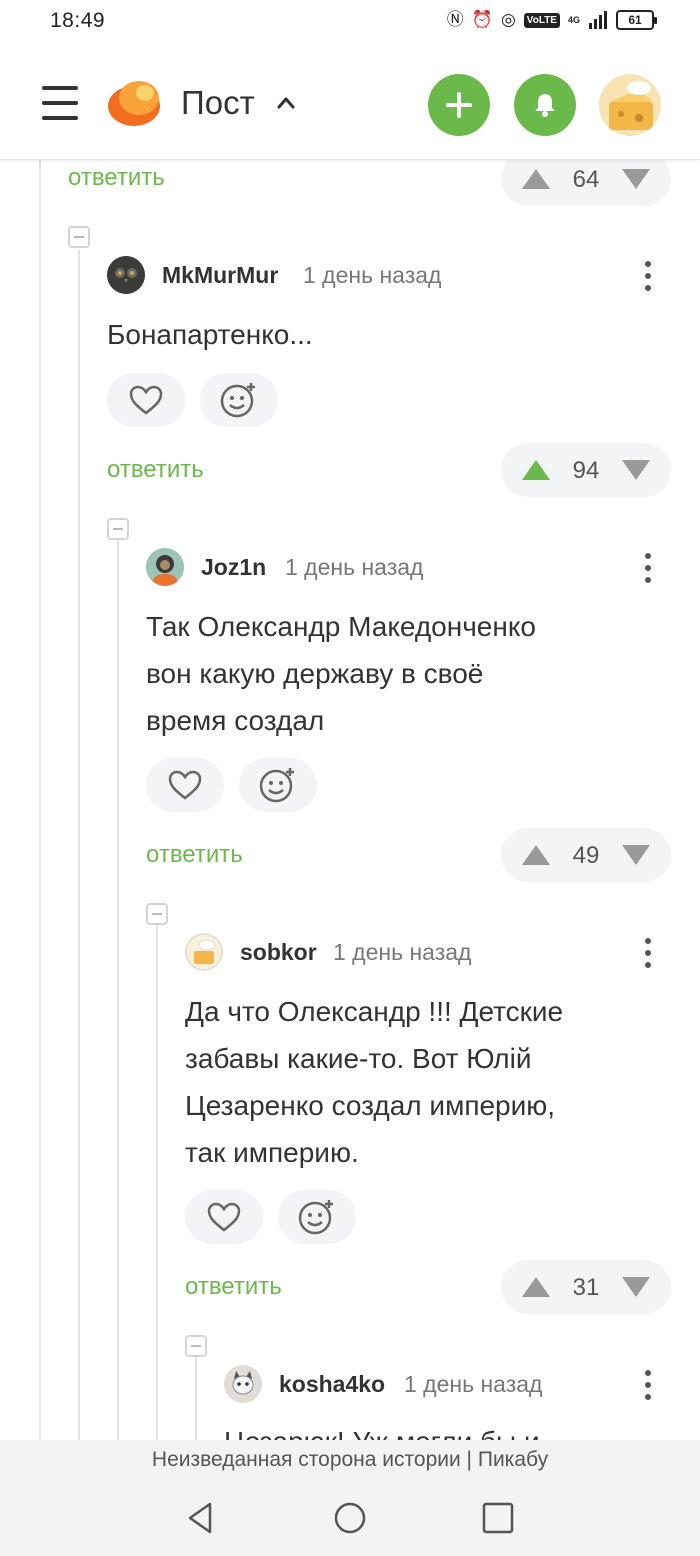 The height and width of the screenshot is (1556, 700). I want to click on signal-icon, so click(598, 20).